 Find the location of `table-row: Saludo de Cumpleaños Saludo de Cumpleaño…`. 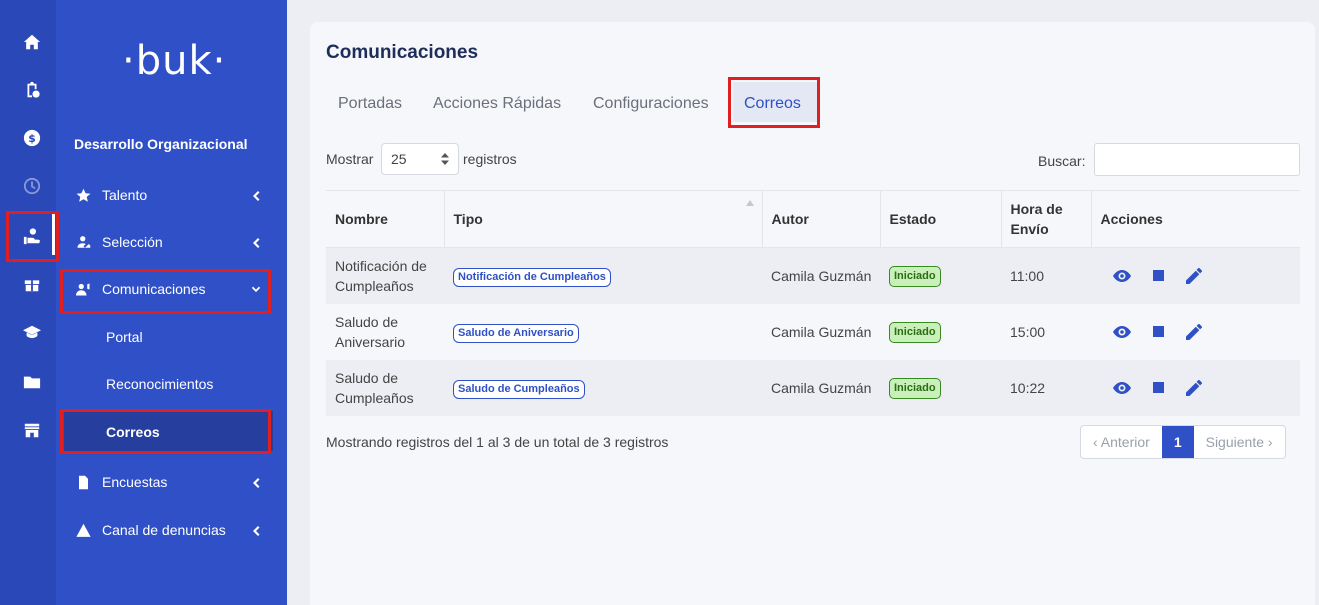

table-row: Saludo de Cumpleaños Saludo de Cumpleaño… is located at coordinates (813, 387).